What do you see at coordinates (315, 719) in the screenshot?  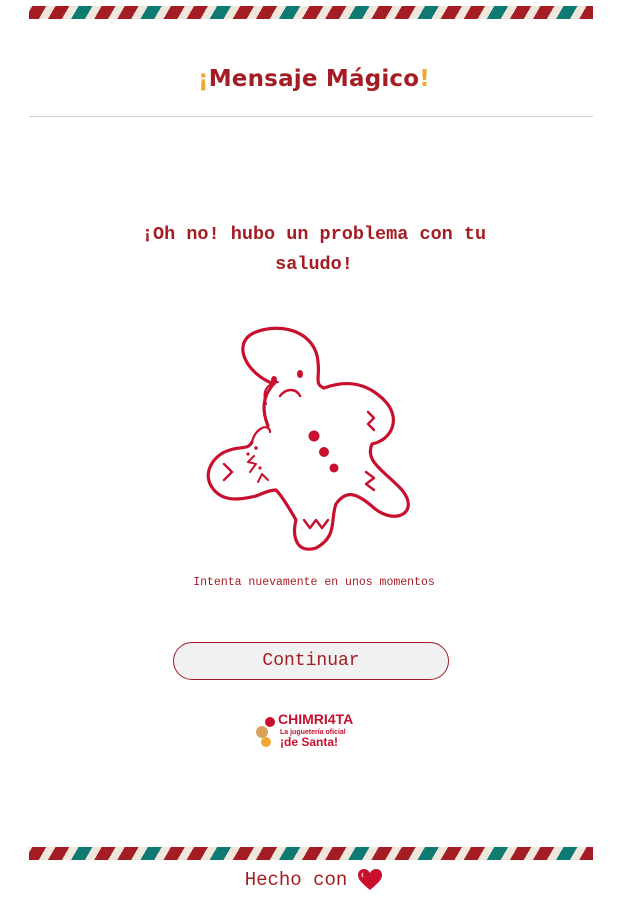 I see `logo-text-top: CHIMRI4TA` at bounding box center [315, 719].